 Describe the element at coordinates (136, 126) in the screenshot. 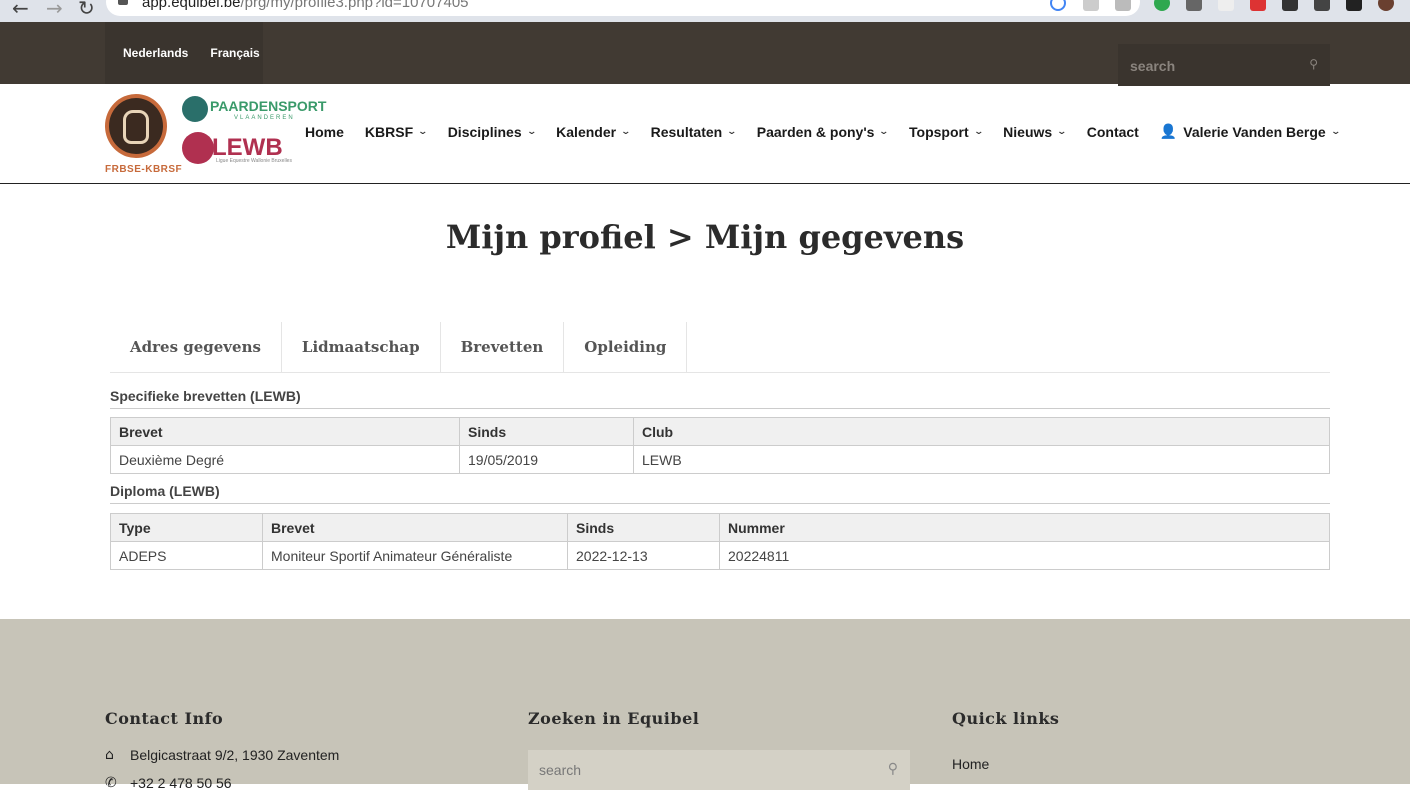

I see `kbrsf-logo` at that location.